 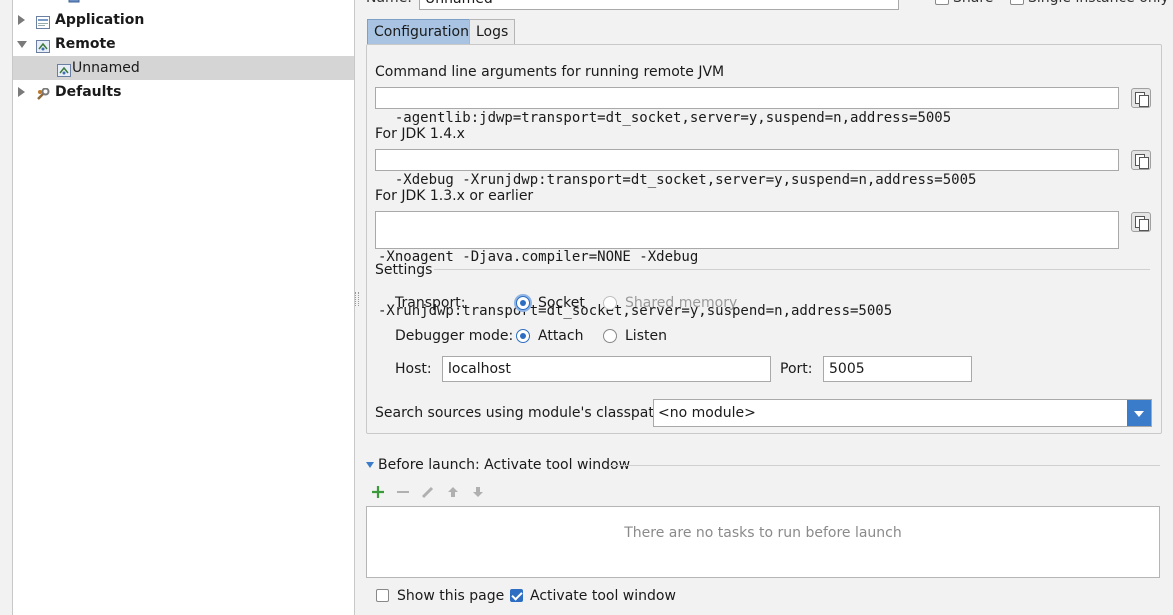 I want to click on tab-logs: Logs, so click(x=492, y=31).